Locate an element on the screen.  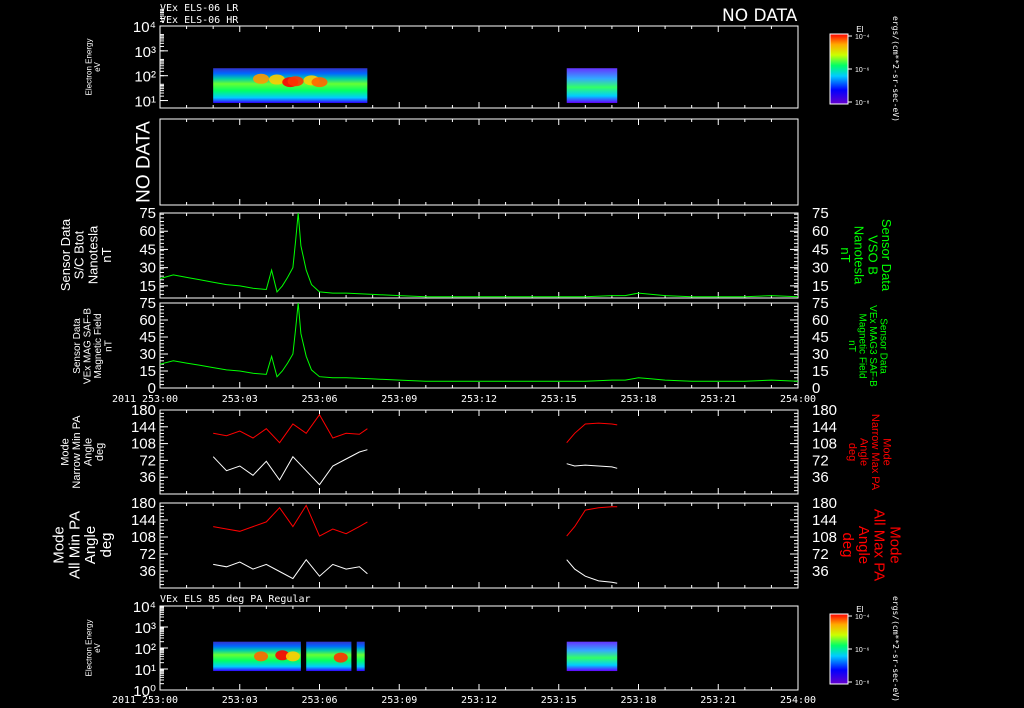
p7-ylabel: Electron Energy eV is located at coordinates (93, 648).